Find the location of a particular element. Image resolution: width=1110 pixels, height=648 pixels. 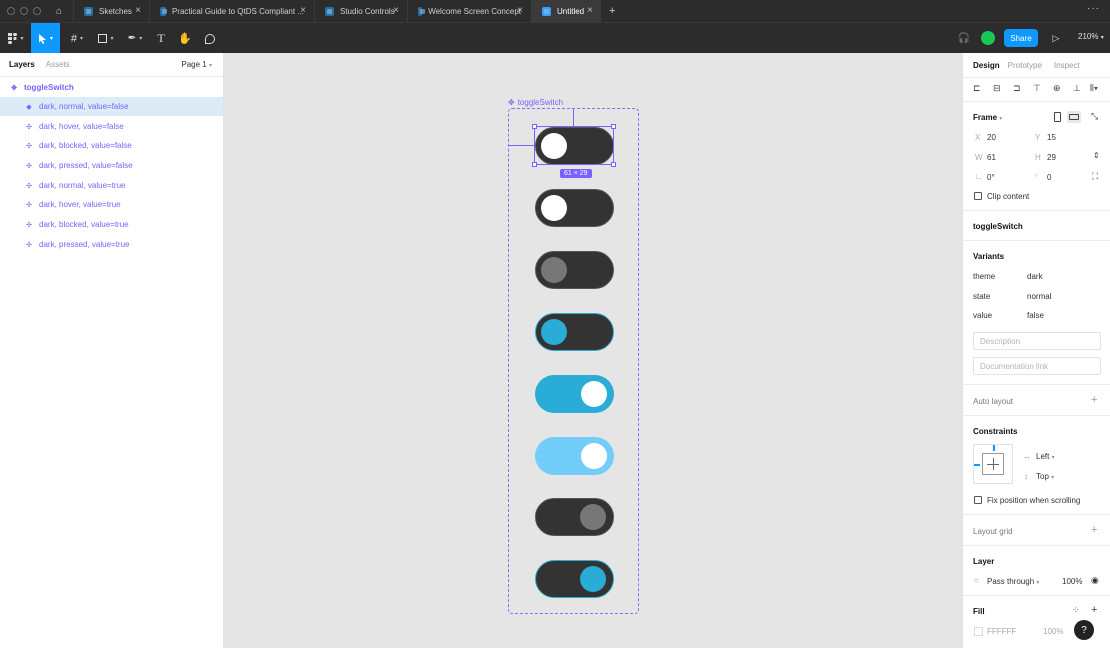

toggle-dark-normal-true is located at coordinates (574, 394).